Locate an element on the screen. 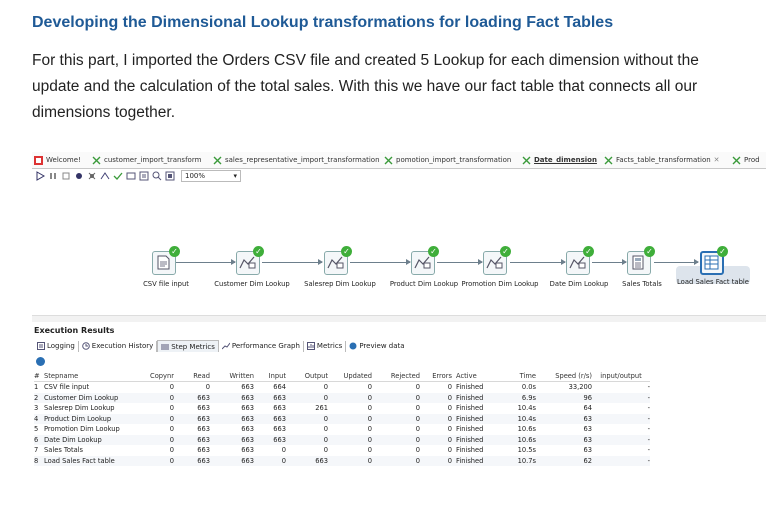  zoom-select: 100% ▾ is located at coordinates (211, 176).